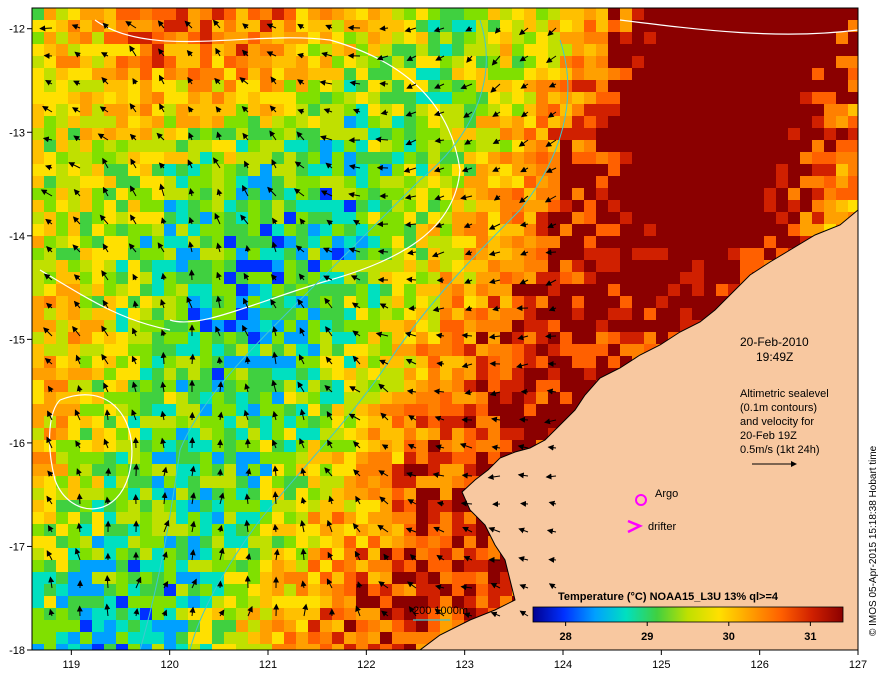 The width and height of the screenshot is (880, 680). What do you see at coordinates (774, 342) in the screenshot?
I see `date-label: 20-Feb-2010` at bounding box center [774, 342].